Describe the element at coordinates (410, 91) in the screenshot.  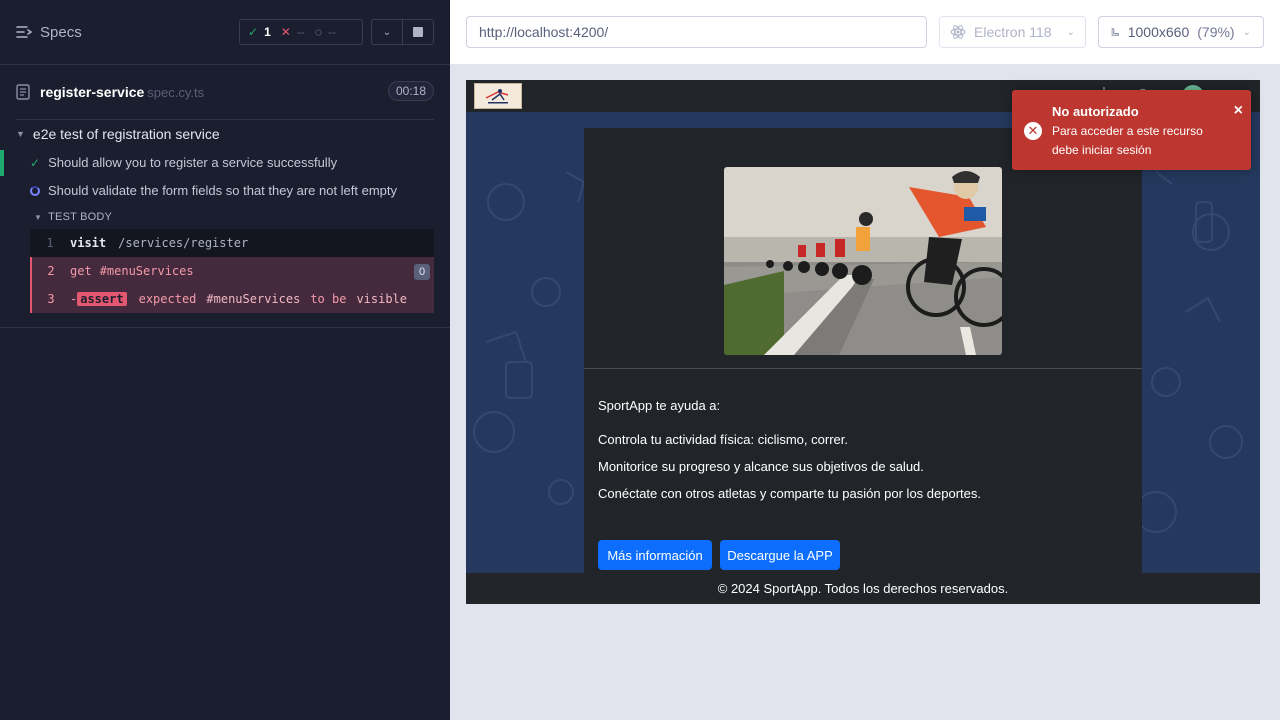
I see `spec-duration: 00:18` at that location.